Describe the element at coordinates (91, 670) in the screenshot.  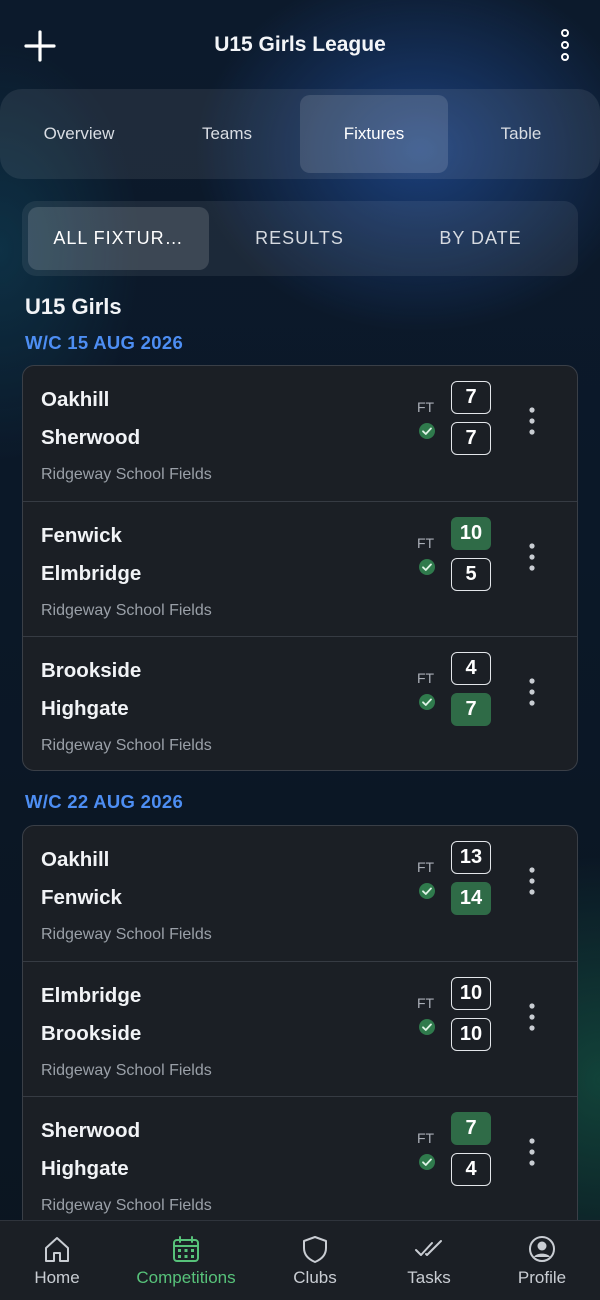
I see `home-team: Brookside` at that location.